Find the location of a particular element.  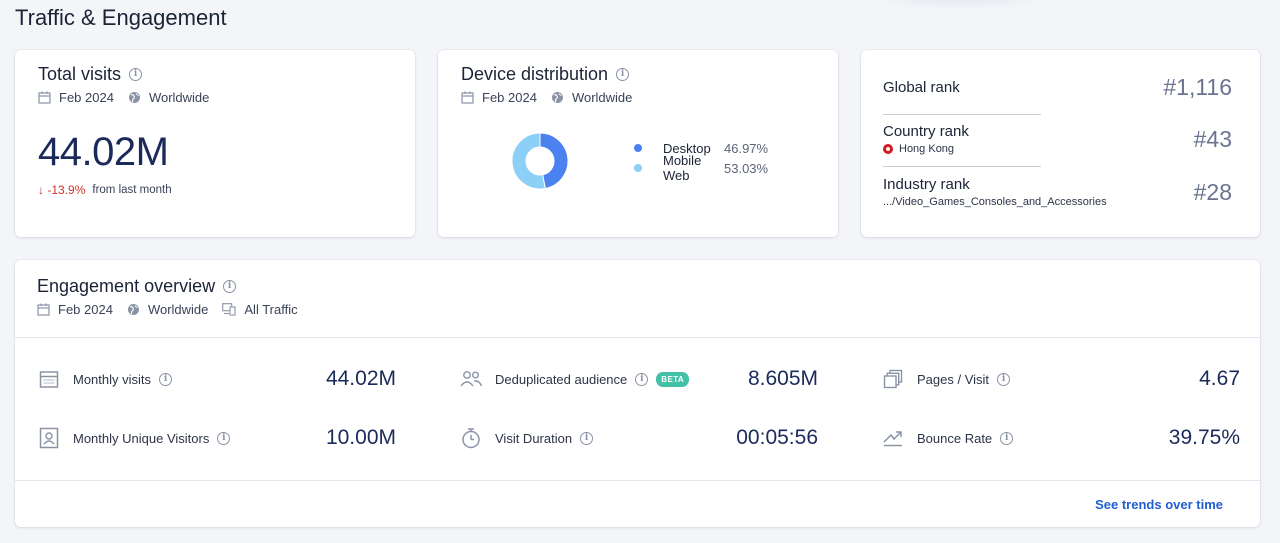

metric-monthly-visits: Monthly visits i 44.02M is located at coordinates (216, 379).